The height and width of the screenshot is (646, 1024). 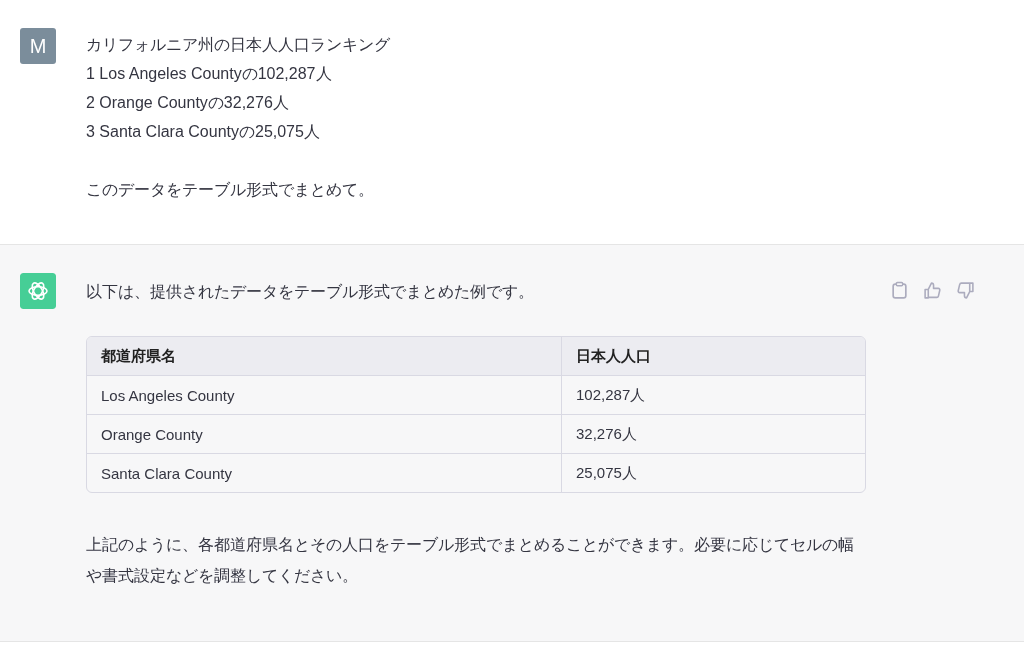 What do you see at coordinates (713, 394) in the screenshot?
I see `table-cell: 102,287人` at bounding box center [713, 394].